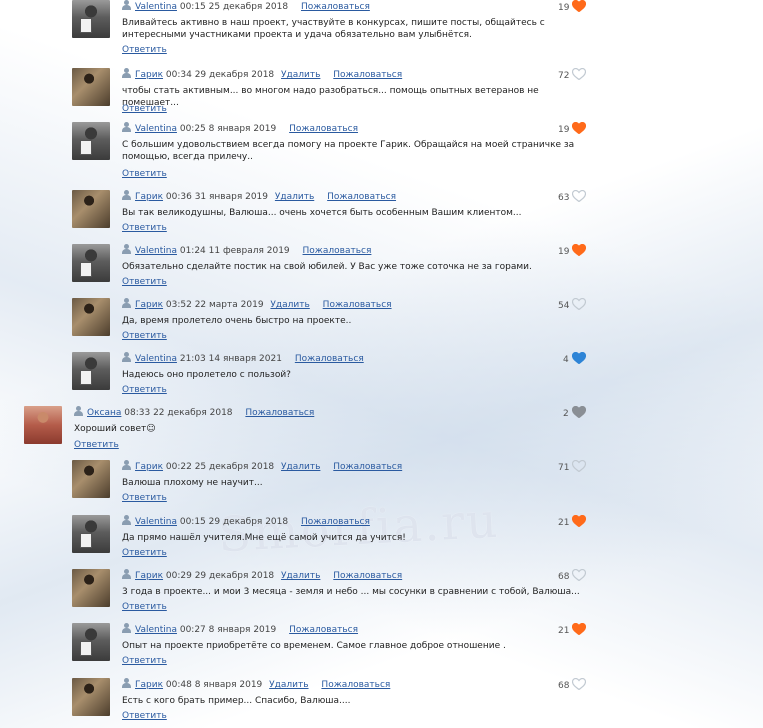  Describe the element at coordinates (234, 522) in the screenshot. I see `comment-datetime: 00:15 29 декабря 2018` at that location.